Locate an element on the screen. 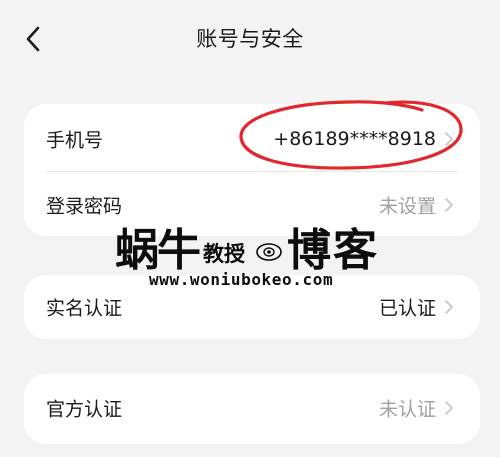  snail-logo-icon is located at coordinates (269, 252).